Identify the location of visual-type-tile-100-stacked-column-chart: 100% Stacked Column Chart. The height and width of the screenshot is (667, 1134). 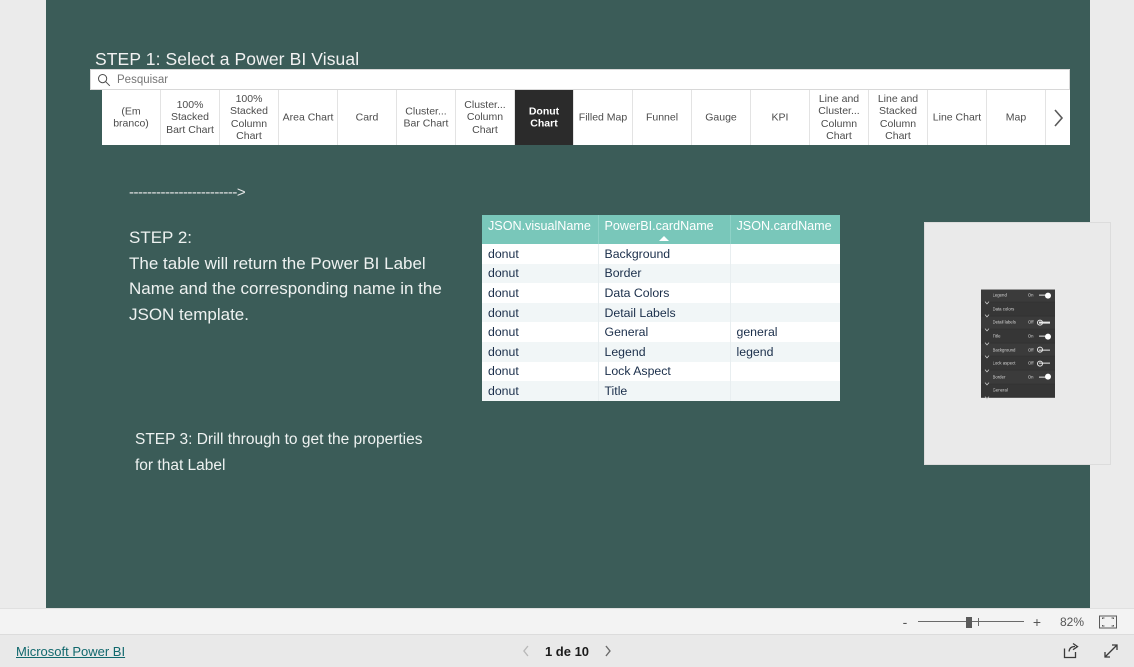
(249, 117).